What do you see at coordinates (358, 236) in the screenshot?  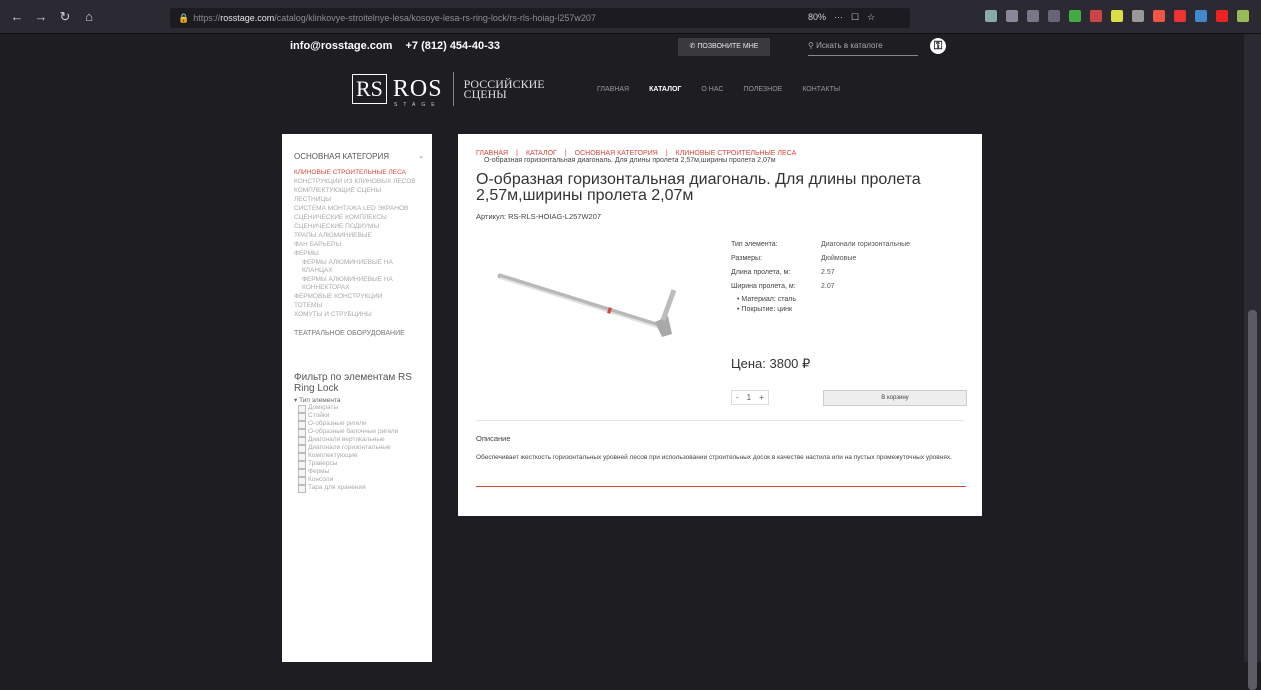 I see `sidebar-item: ТРАПЫ АЛЮМИНИЕВЫЕ` at bounding box center [358, 236].